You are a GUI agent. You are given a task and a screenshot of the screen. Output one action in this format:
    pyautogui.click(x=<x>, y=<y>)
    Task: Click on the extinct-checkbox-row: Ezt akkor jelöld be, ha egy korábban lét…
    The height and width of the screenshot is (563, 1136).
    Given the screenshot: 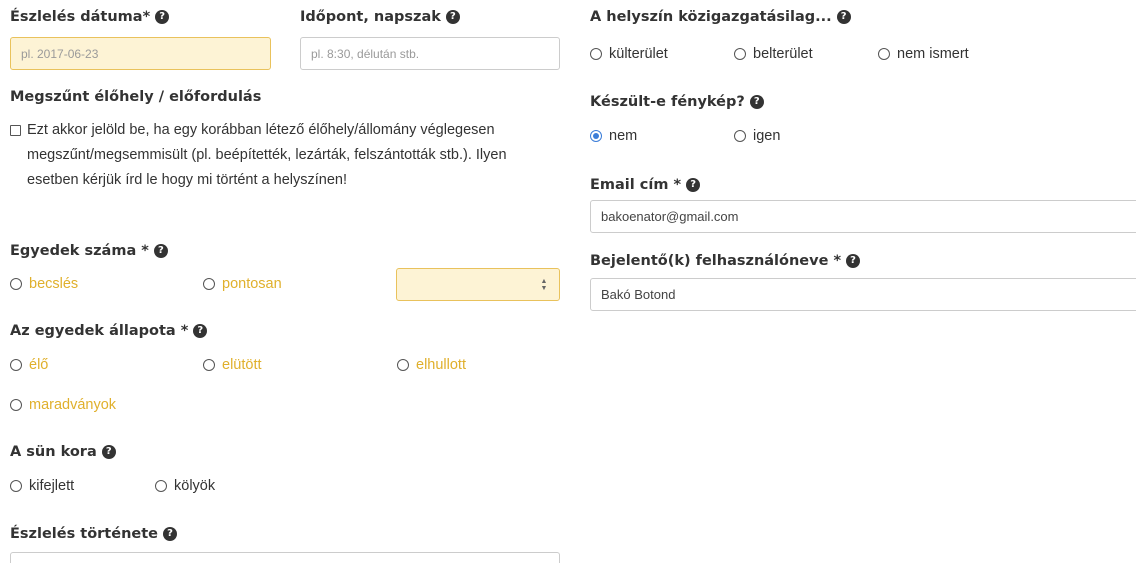 What is the action you would take?
    pyautogui.click(x=275, y=155)
    